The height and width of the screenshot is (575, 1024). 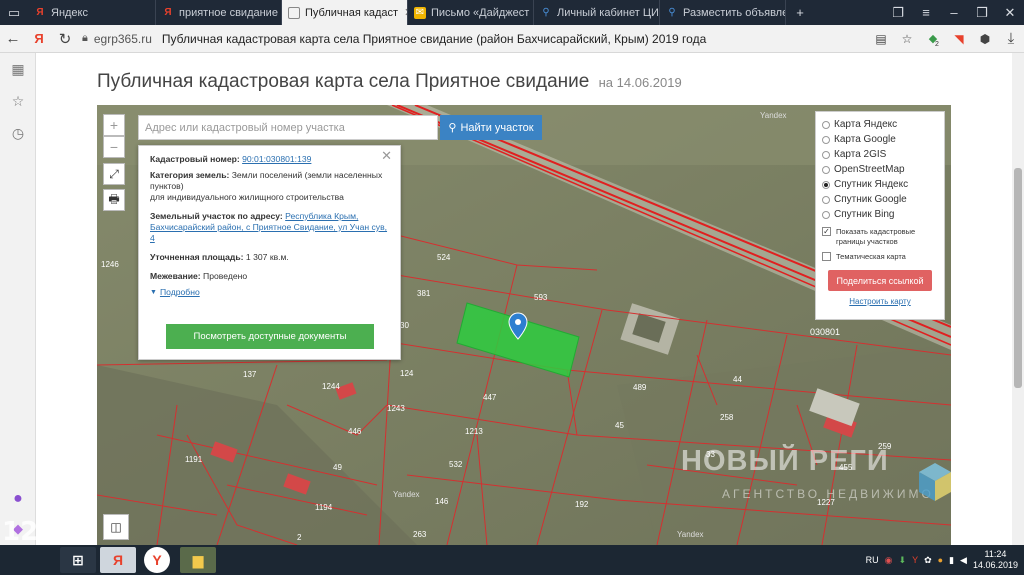 I want to click on tab-search: Я приятное свидание, so click(x=219, y=12).